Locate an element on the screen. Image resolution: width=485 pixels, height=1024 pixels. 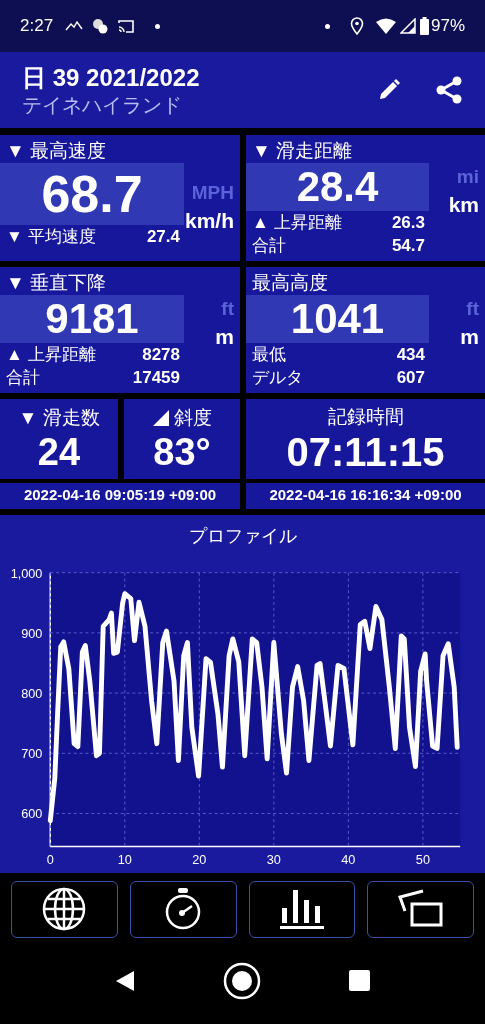
row-label: デルタ is located at coordinates (277, 377).